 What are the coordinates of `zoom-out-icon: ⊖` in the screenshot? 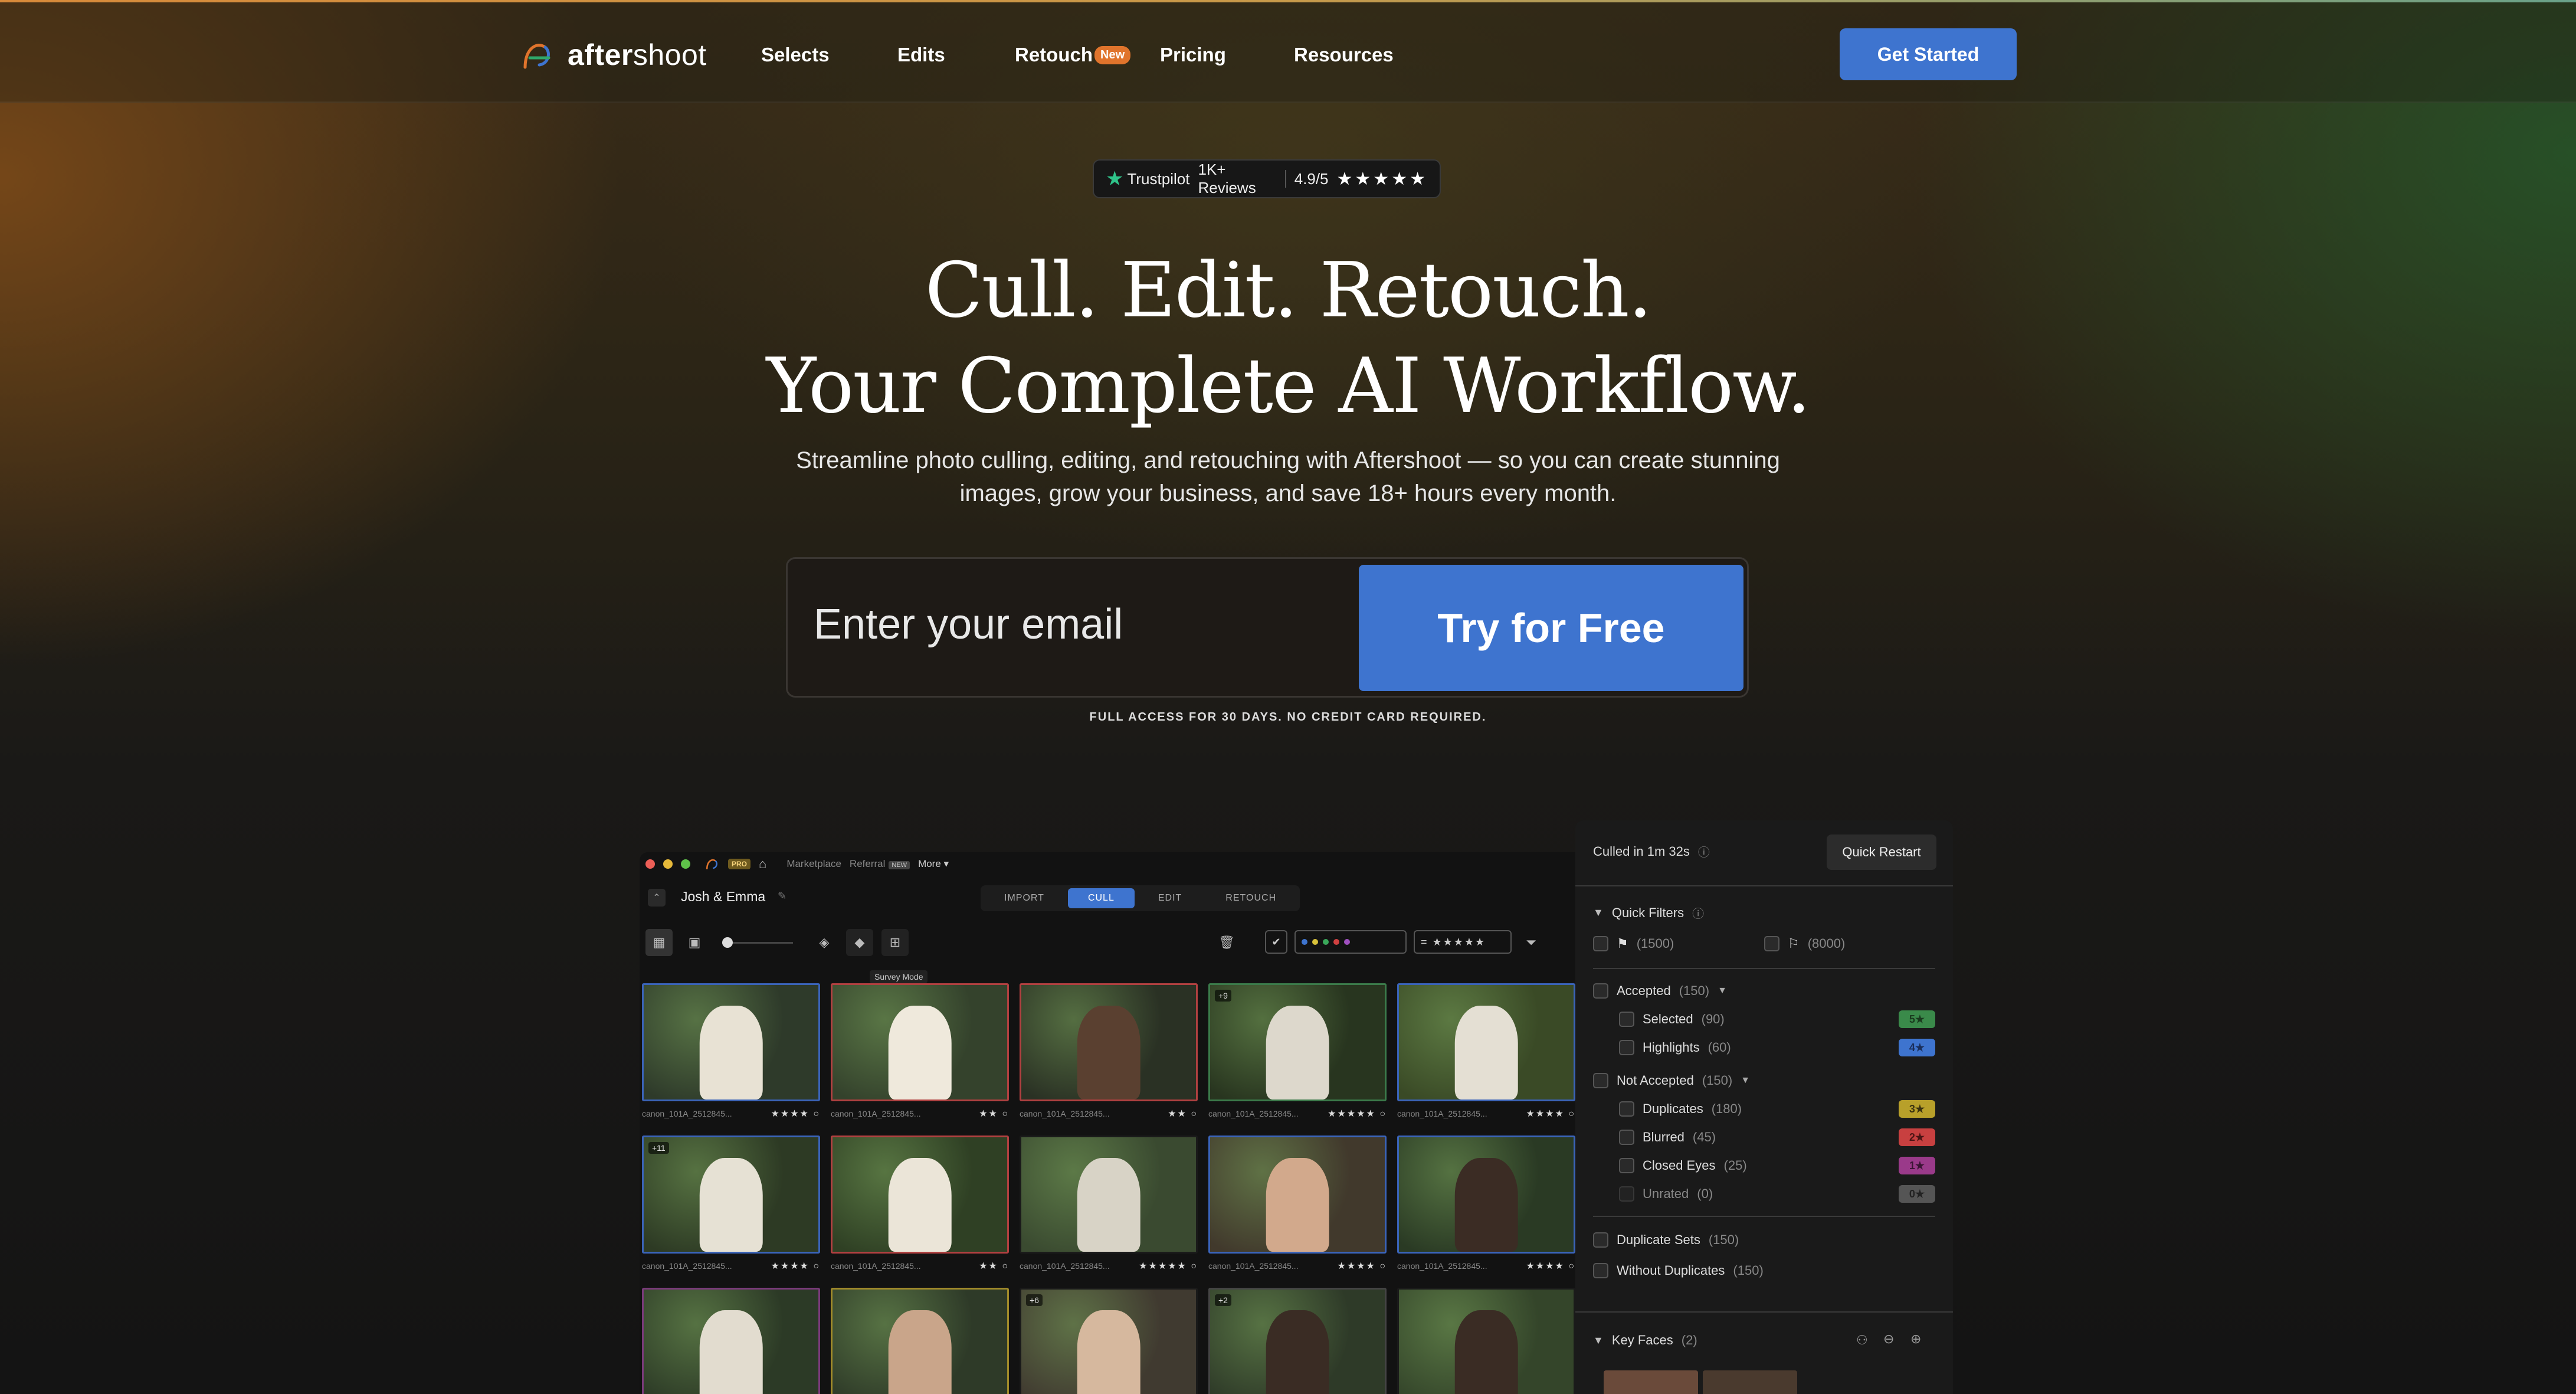 It's located at (1888, 1339).